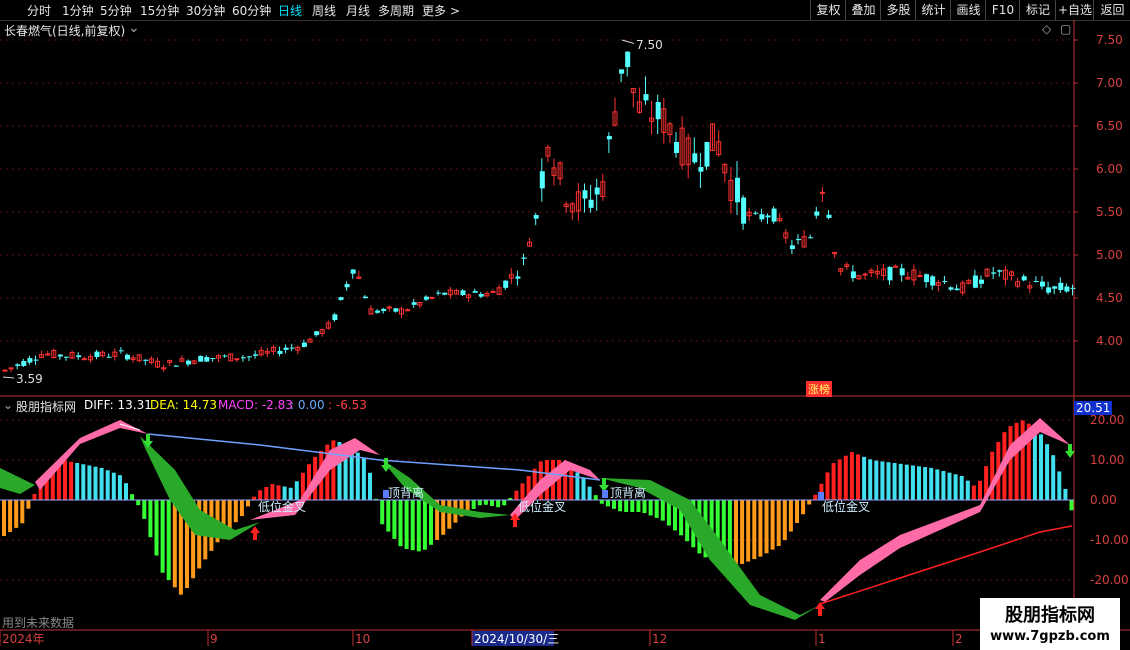 The image size is (1130, 650). What do you see at coordinates (819, 389) in the screenshot?
I see `limit-up-badge: 涨榜` at bounding box center [819, 389].